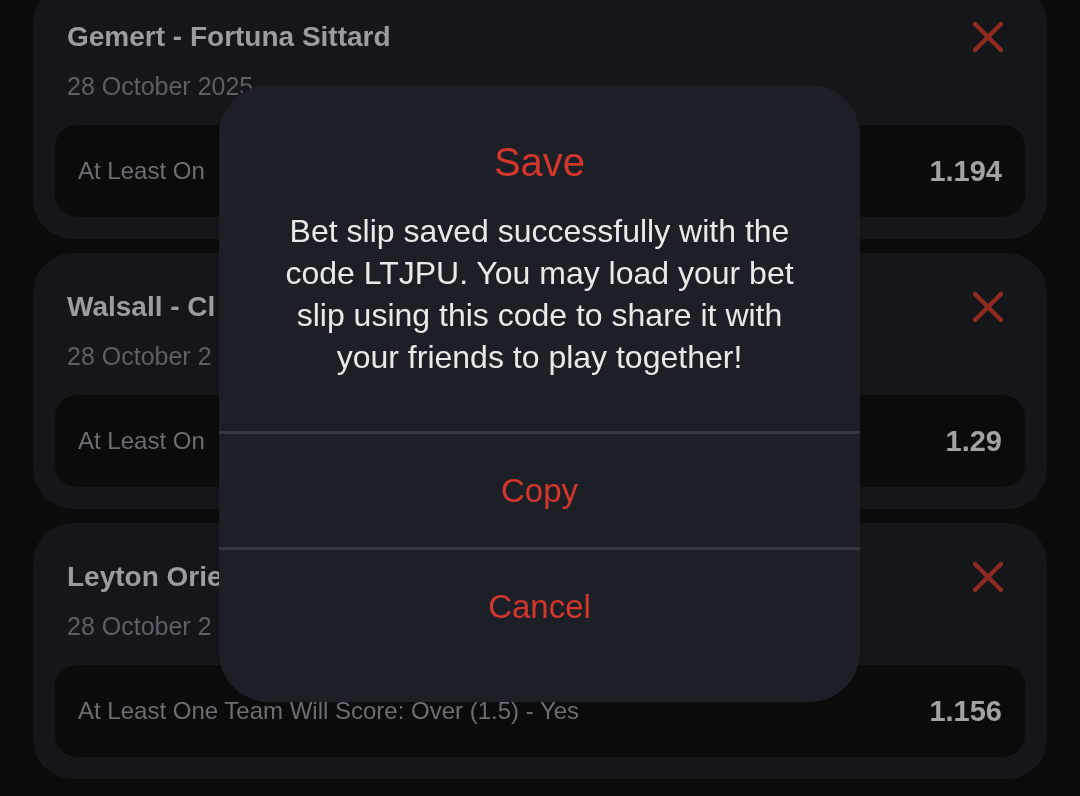 The height and width of the screenshot is (796, 1080). What do you see at coordinates (973, 441) in the screenshot?
I see `odds-value: 1.29` at bounding box center [973, 441].